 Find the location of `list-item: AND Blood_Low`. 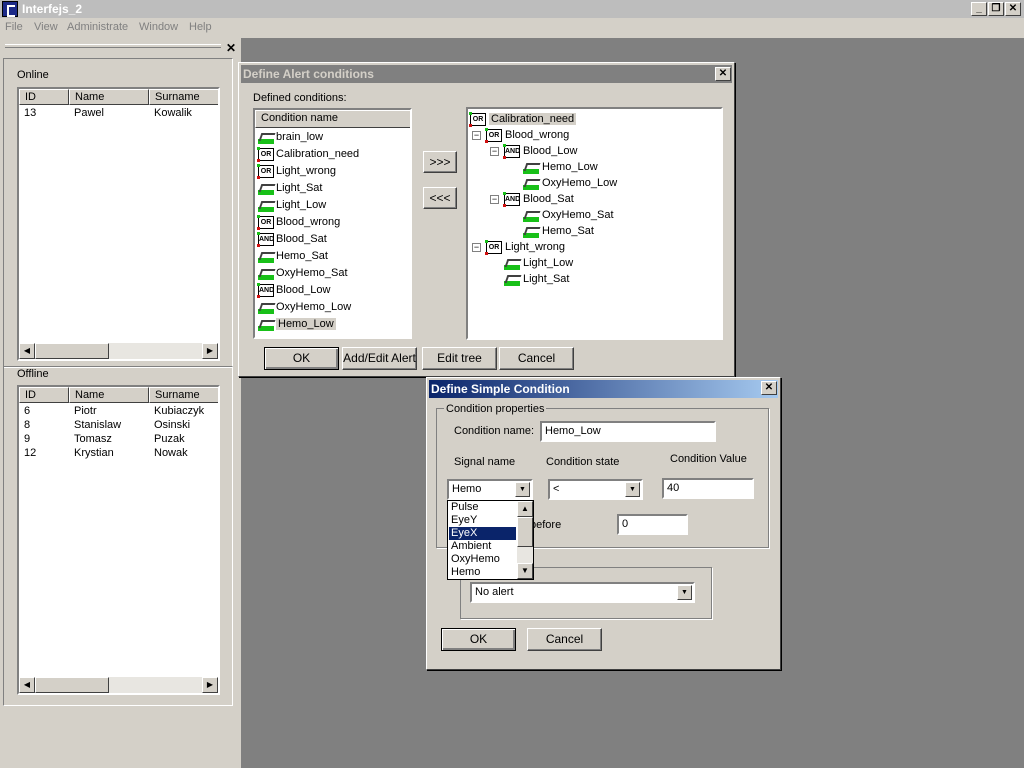

list-item: AND Blood_Low is located at coordinates (293, 290).